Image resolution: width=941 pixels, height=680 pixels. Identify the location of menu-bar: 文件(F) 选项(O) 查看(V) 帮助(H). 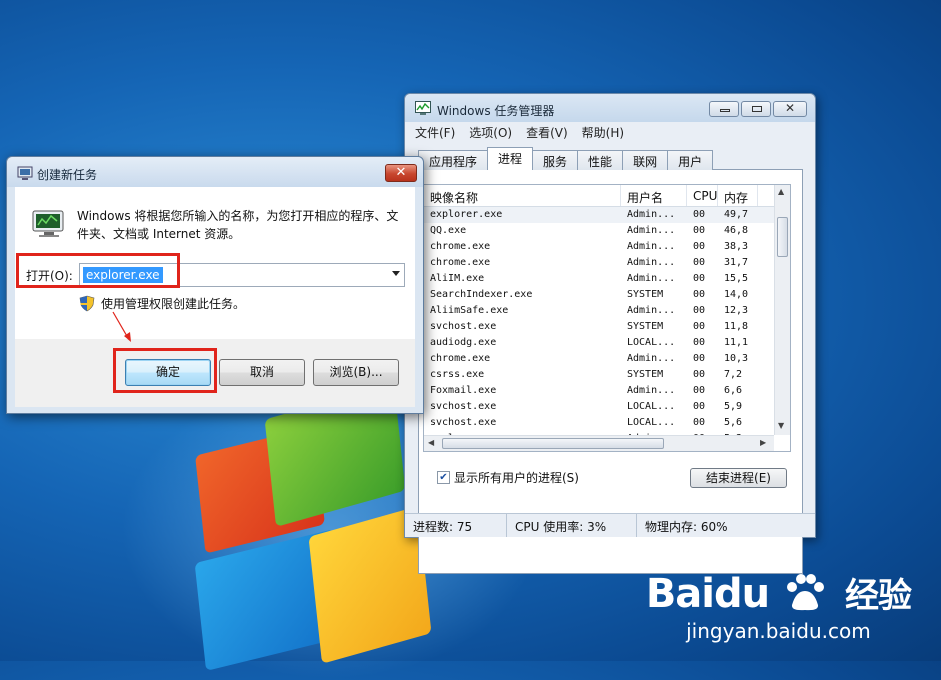
(519, 132).